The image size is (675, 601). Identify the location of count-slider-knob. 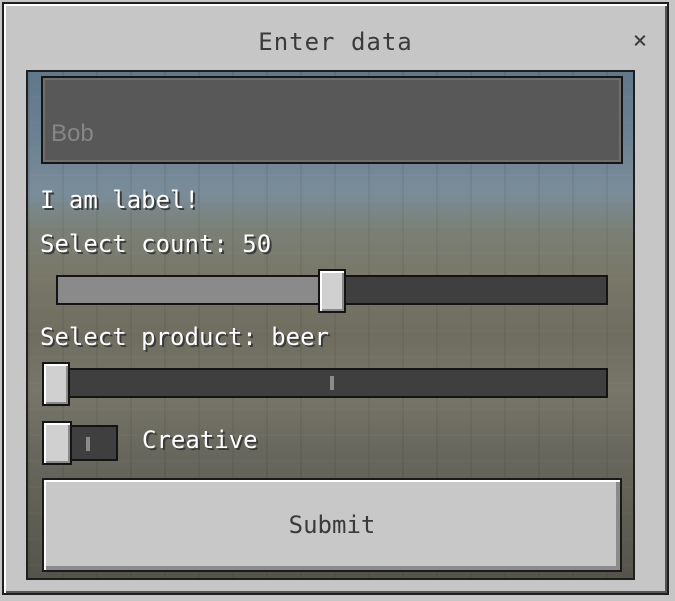
(332, 291).